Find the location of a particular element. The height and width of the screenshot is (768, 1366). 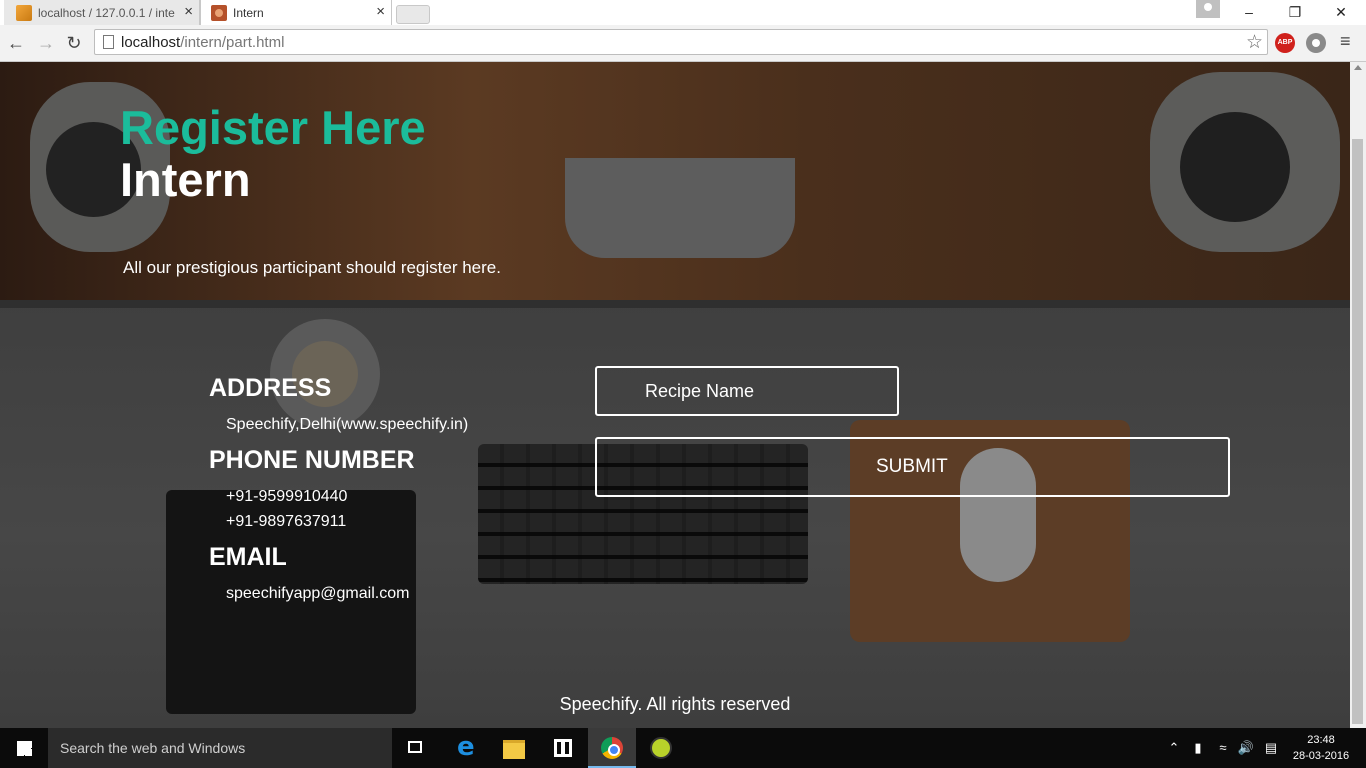

email-heading: EMAIL is located at coordinates (248, 557).